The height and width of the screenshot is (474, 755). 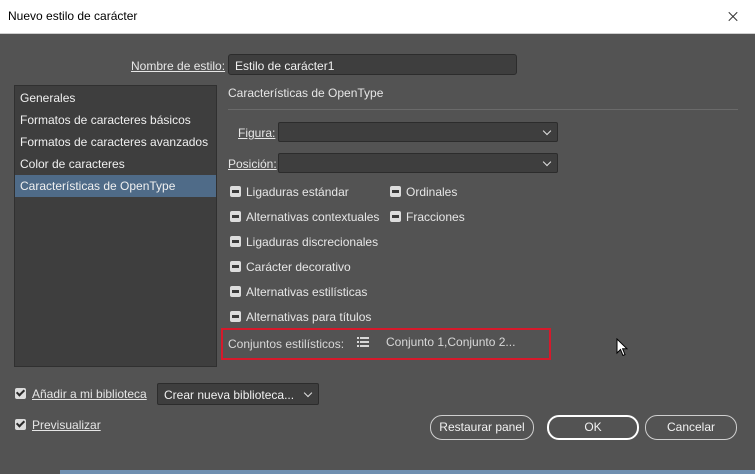 What do you see at coordinates (297, 192) in the screenshot?
I see `ligaduras-estandar-label: Ligaduras estándar` at bounding box center [297, 192].